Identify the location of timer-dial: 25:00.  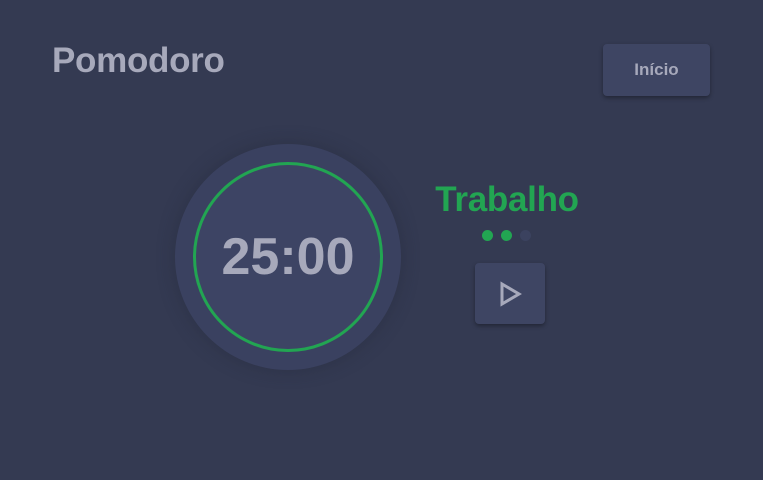
(288, 257).